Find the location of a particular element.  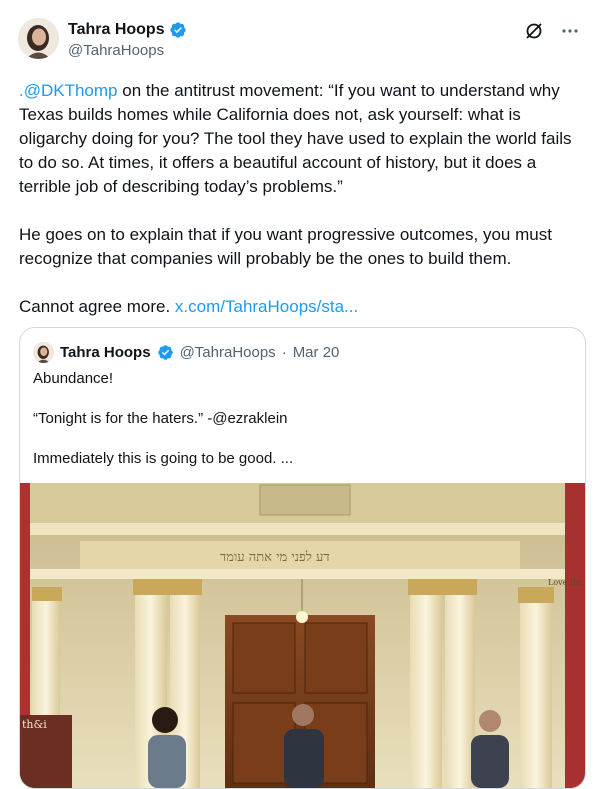

author-name-text: Tahra Hoops is located at coordinates (116, 30).